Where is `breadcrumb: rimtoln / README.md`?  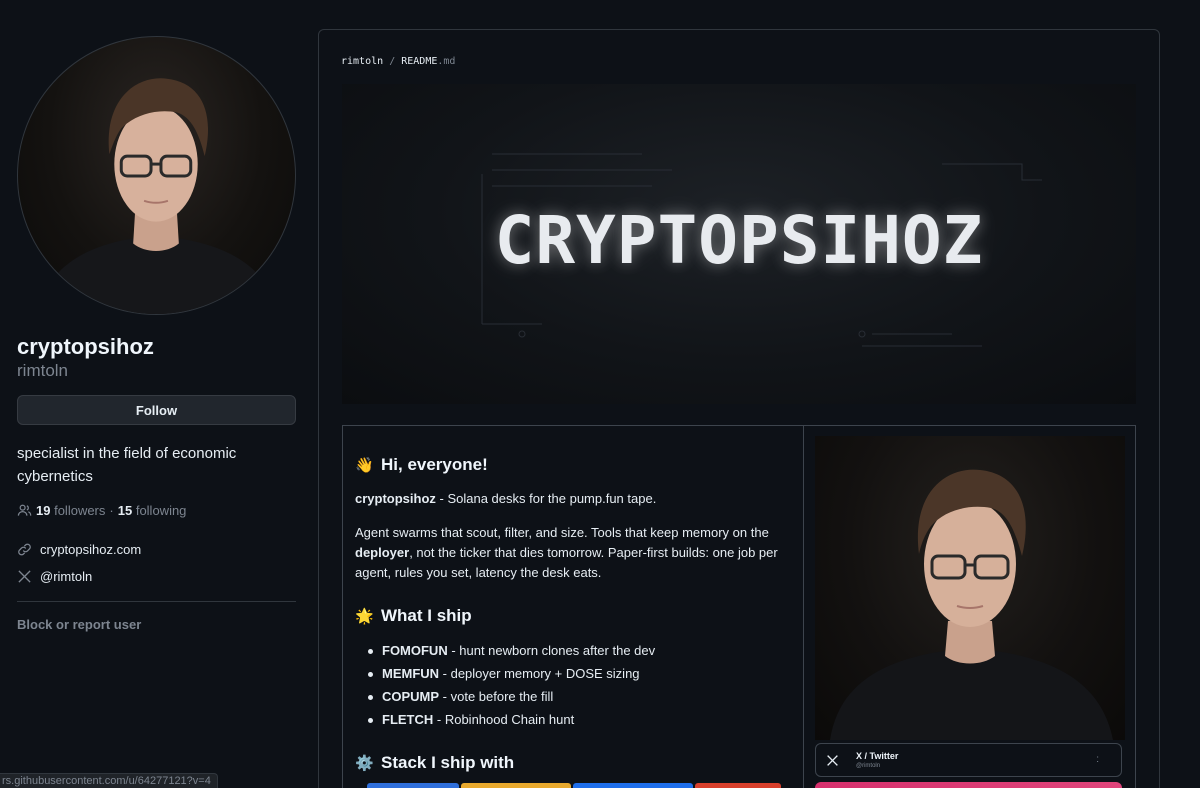
breadcrumb: rimtoln / README.md is located at coordinates (398, 61).